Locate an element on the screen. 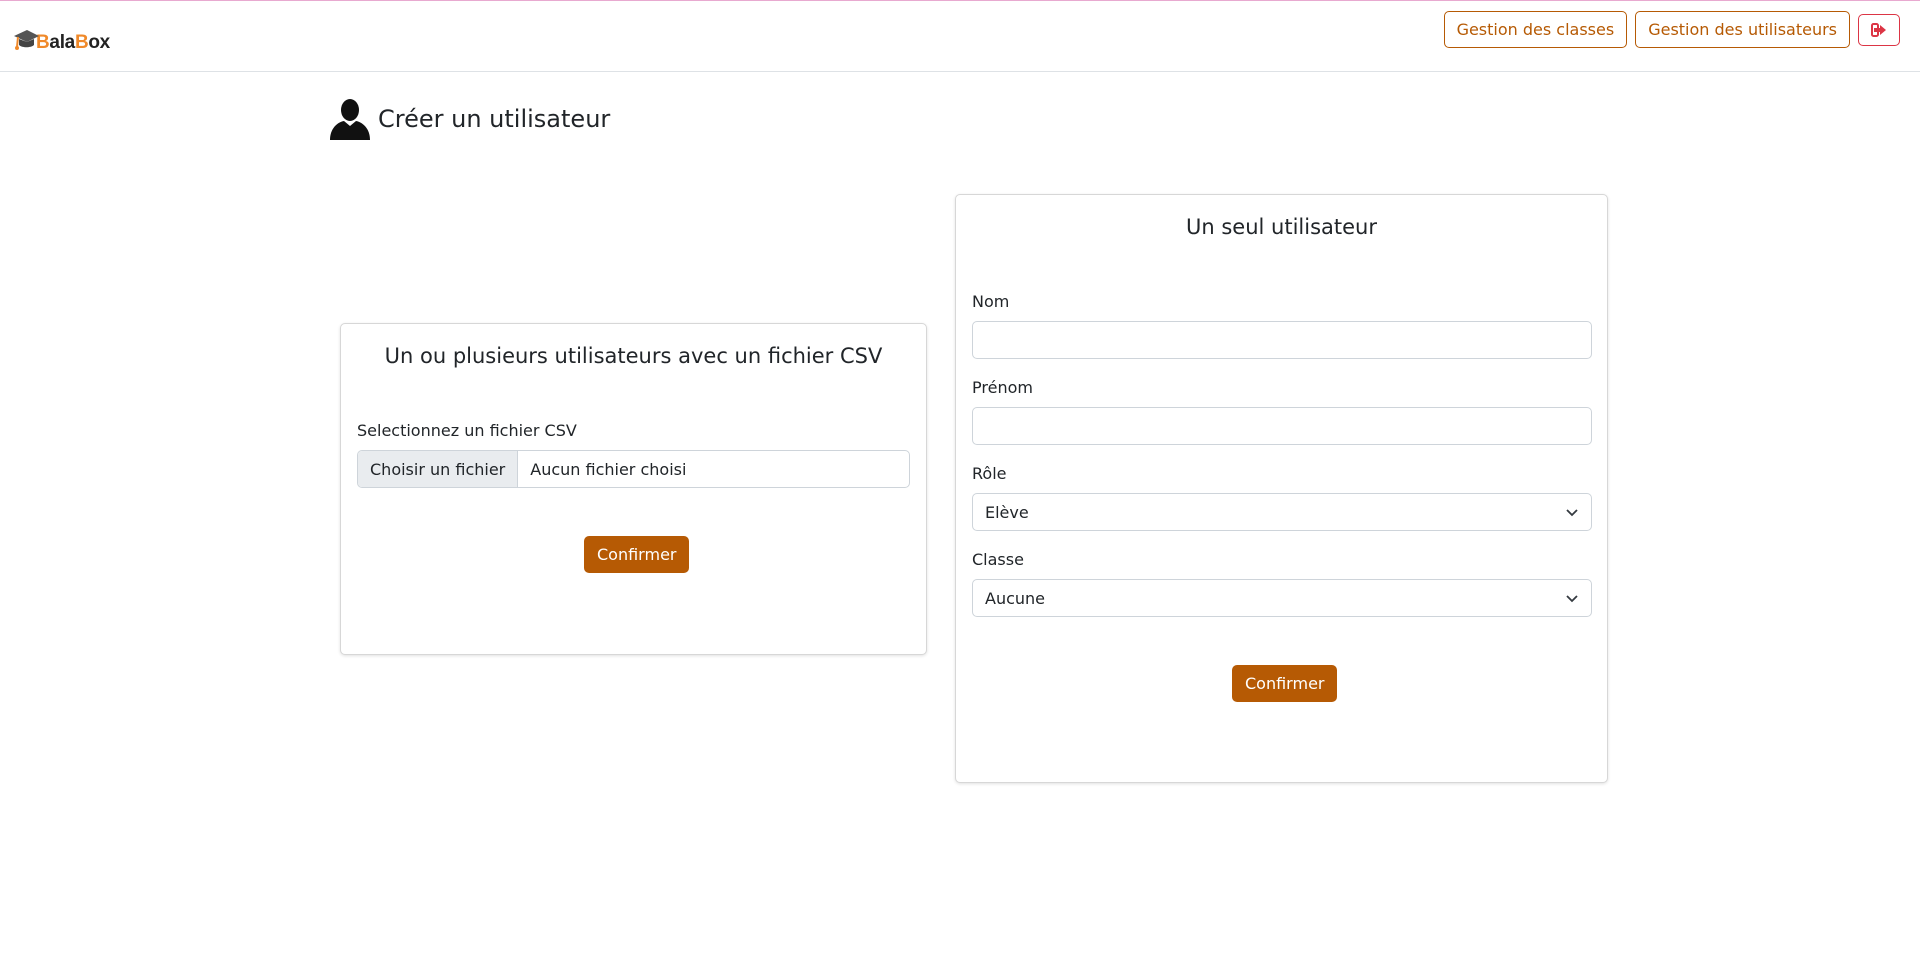  csv-confirm-button: Confirmer is located at coordinates (637, 554).